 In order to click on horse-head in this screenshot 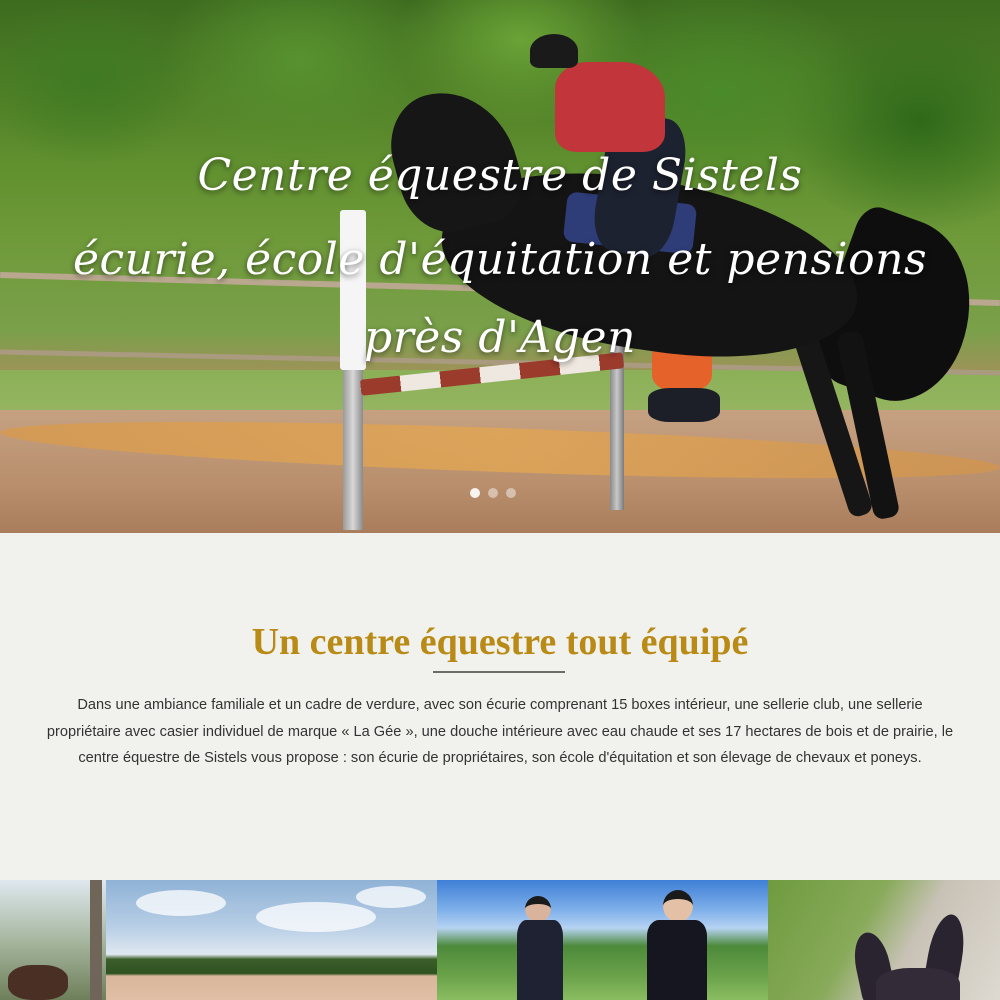, I will do `click(918, 984)`.